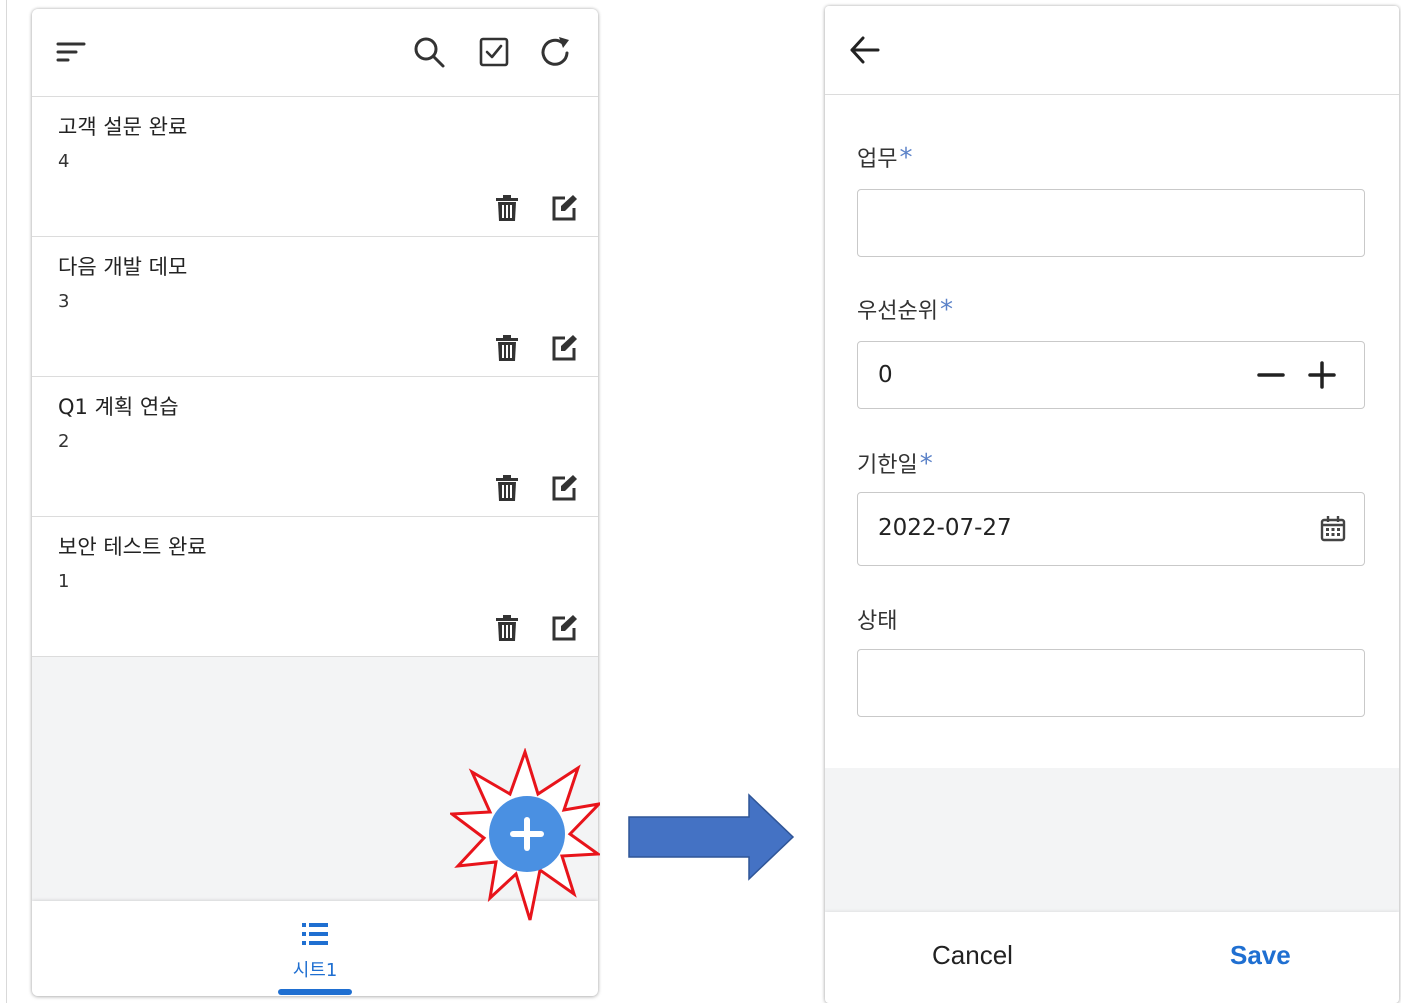  Describe the element at coordinates (1333, 529) in the screenshot. I see `calendar-icon` at that location.